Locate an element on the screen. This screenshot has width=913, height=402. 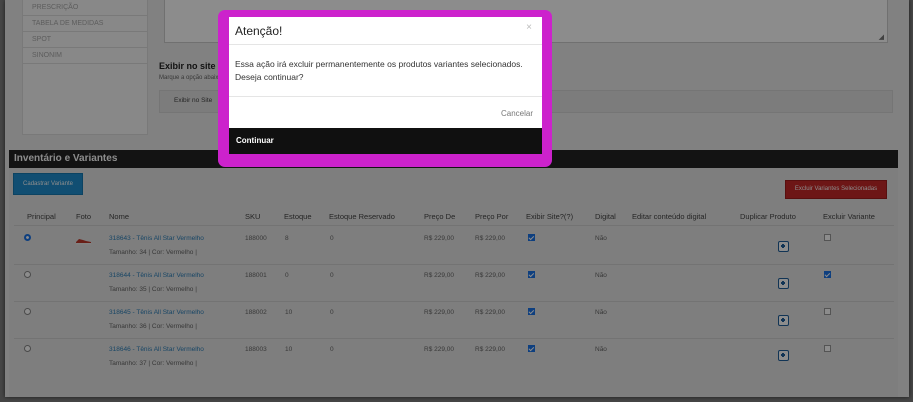
cancel-button: Cancelar is located at coordinates (517, 113).